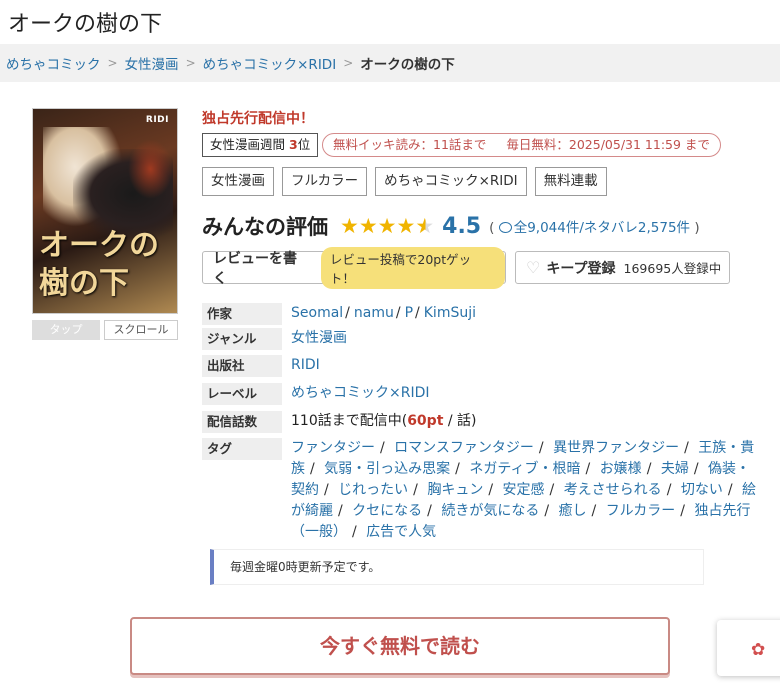 The height and width of the screenshot is (692, 780). Describe the element at coordinates (242, 449) in the screenshot. I see `info-key: タグ` at that location.